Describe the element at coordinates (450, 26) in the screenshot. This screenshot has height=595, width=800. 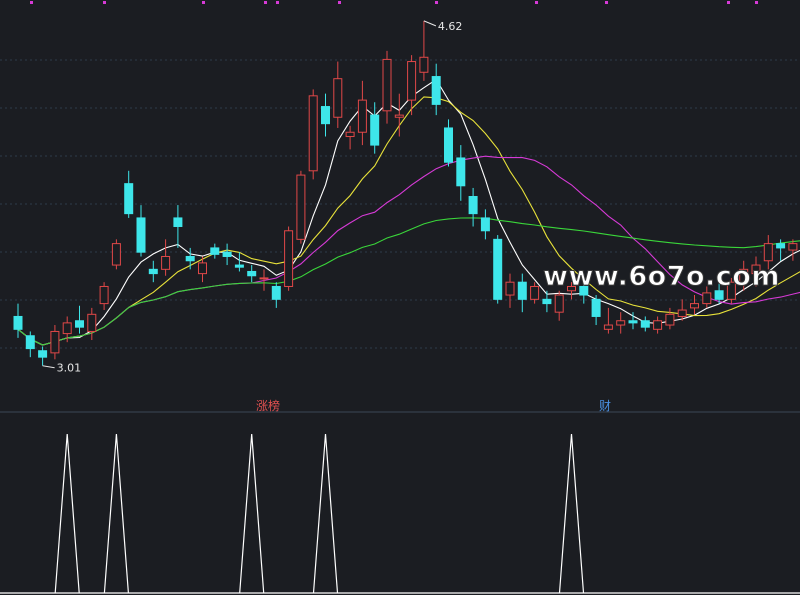
I see `high-price-label: 4.62` at that location.